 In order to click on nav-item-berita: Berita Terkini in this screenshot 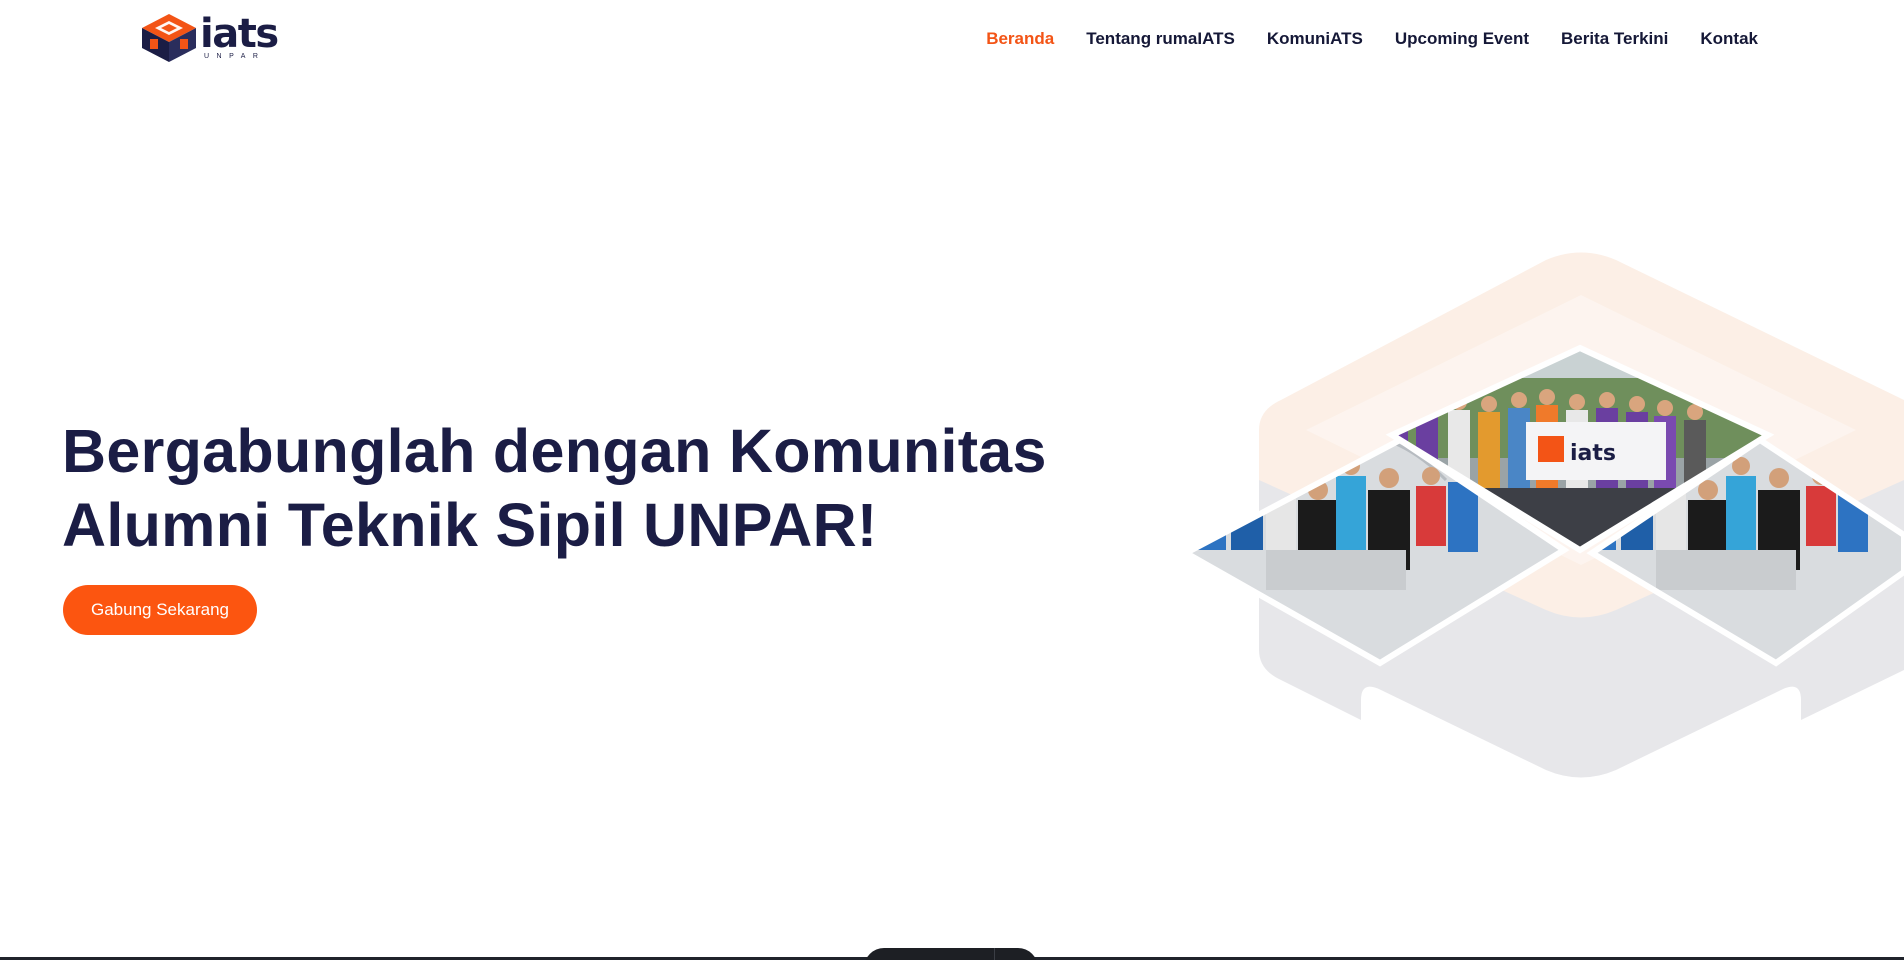, I will do `click(1614, 39)`.